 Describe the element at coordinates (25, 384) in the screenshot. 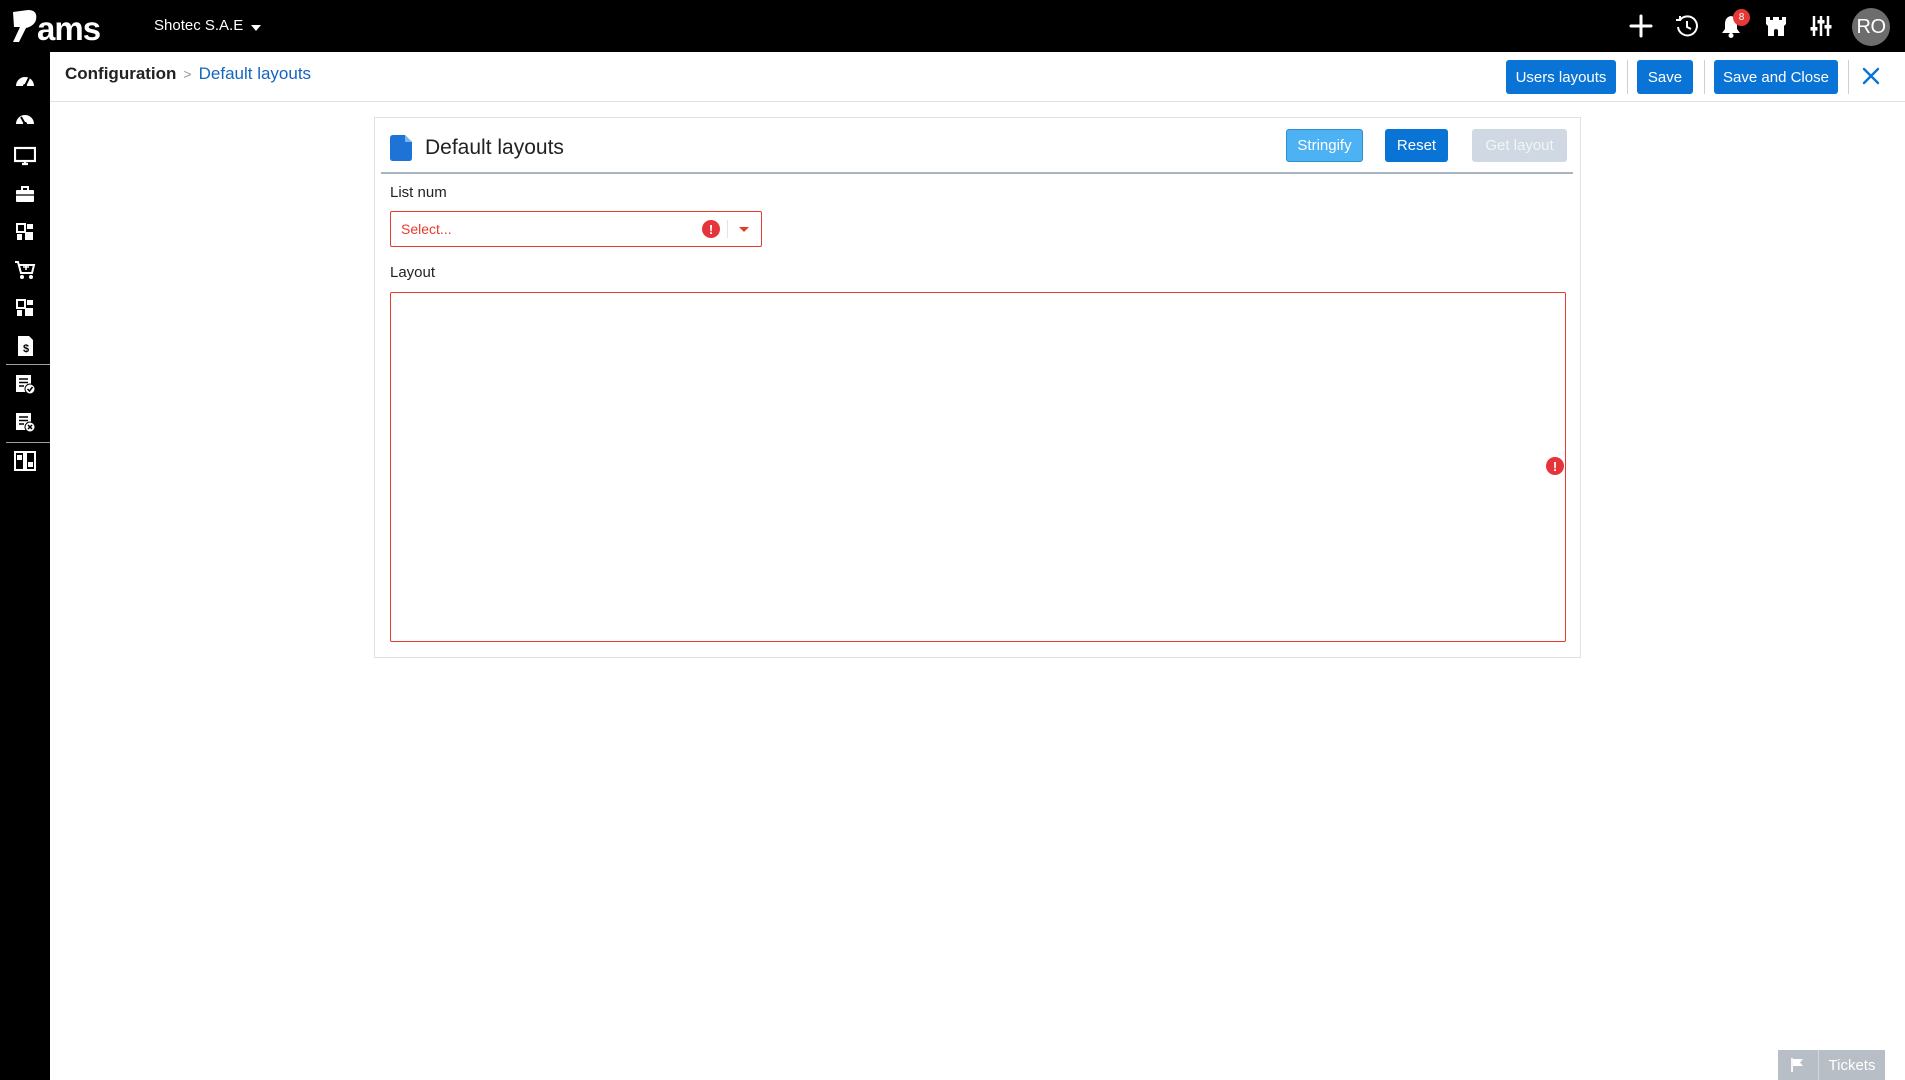

I see `checklist-icon` at that location.